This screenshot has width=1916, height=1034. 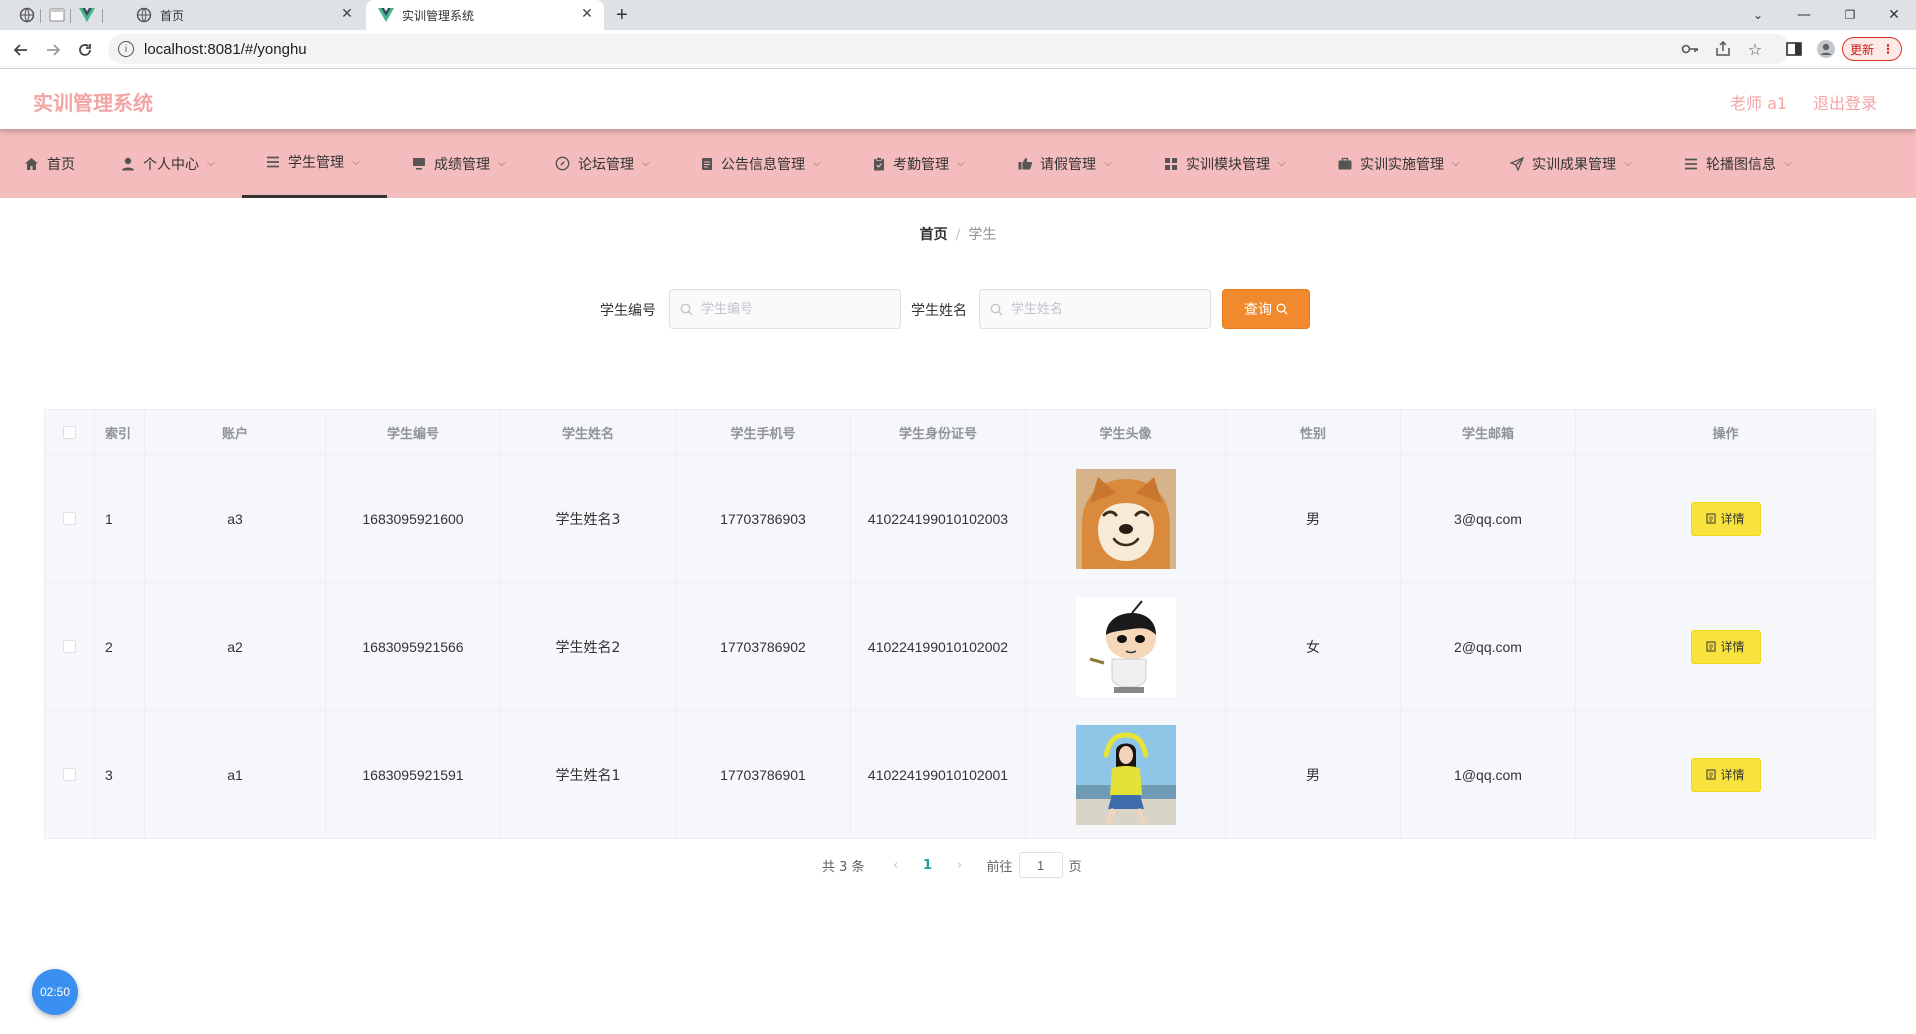 What do you see at coordinates (1313, 432) in the screenshot?
I see `column-header: 性别` at bounding box center [1313, 432].